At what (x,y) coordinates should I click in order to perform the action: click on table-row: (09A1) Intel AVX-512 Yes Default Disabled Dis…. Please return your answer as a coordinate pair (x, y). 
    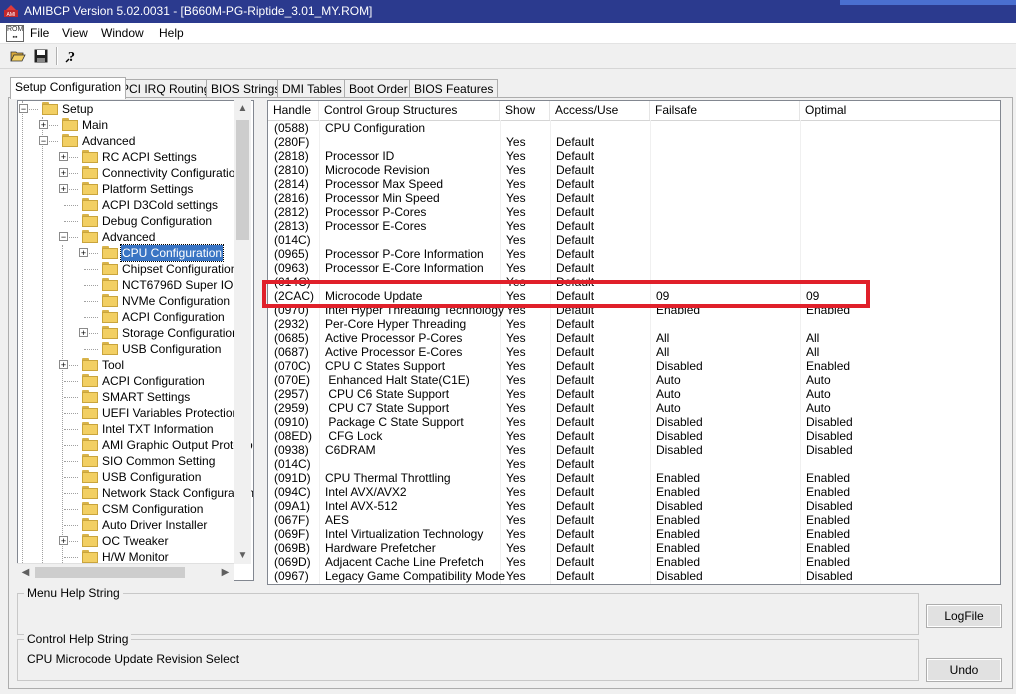
    Looking at the image, I should click on (634, 506).